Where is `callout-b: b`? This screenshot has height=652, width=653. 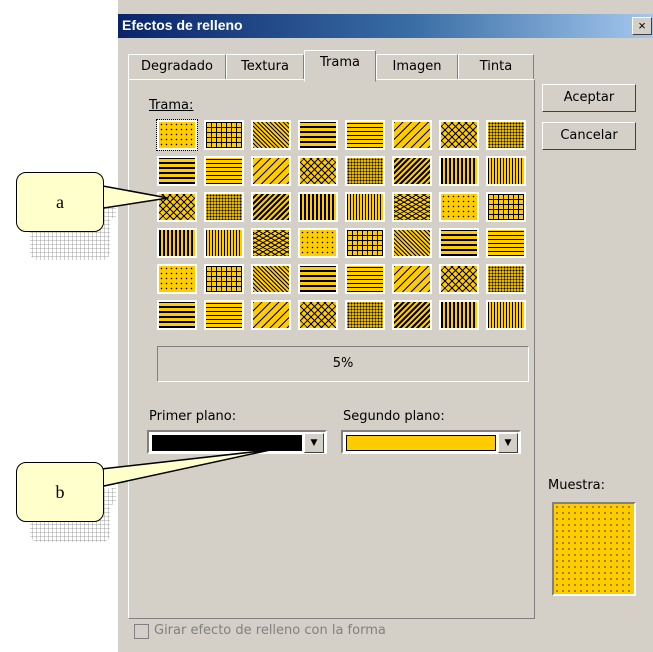 callout-b: b is located at coordinates (60, 492).